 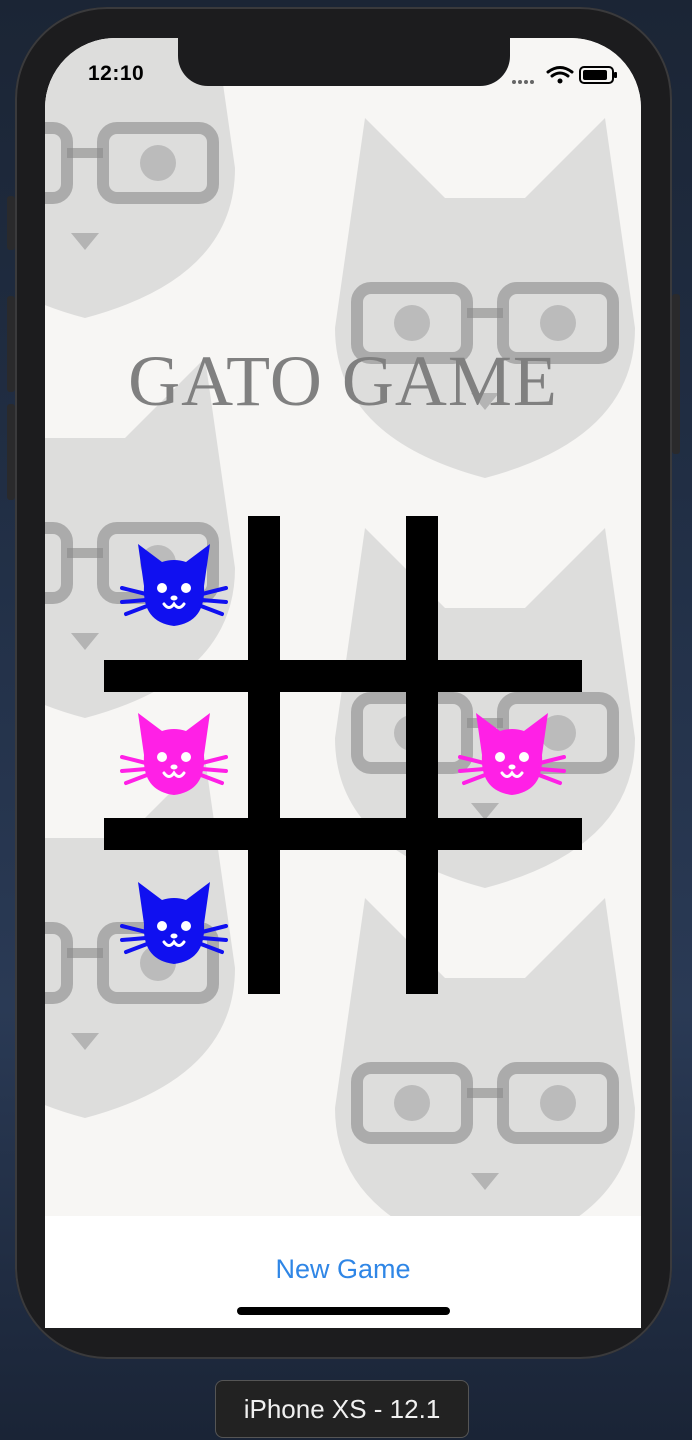 What do you see at coordinates (11, 344) in the screenshot?
I see `volume-up-button` at bounding box center [11, 344].